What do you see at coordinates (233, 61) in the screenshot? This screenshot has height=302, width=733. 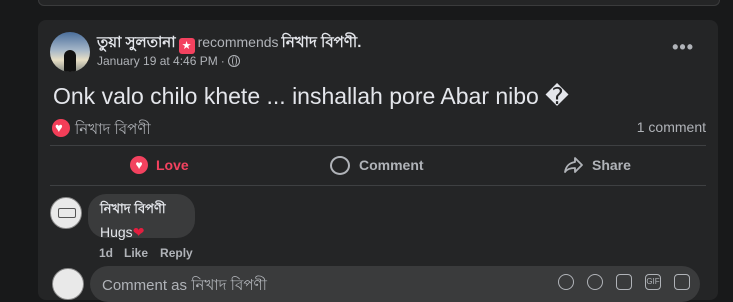 I see `globe-icon` at bounding box center [233, 61].